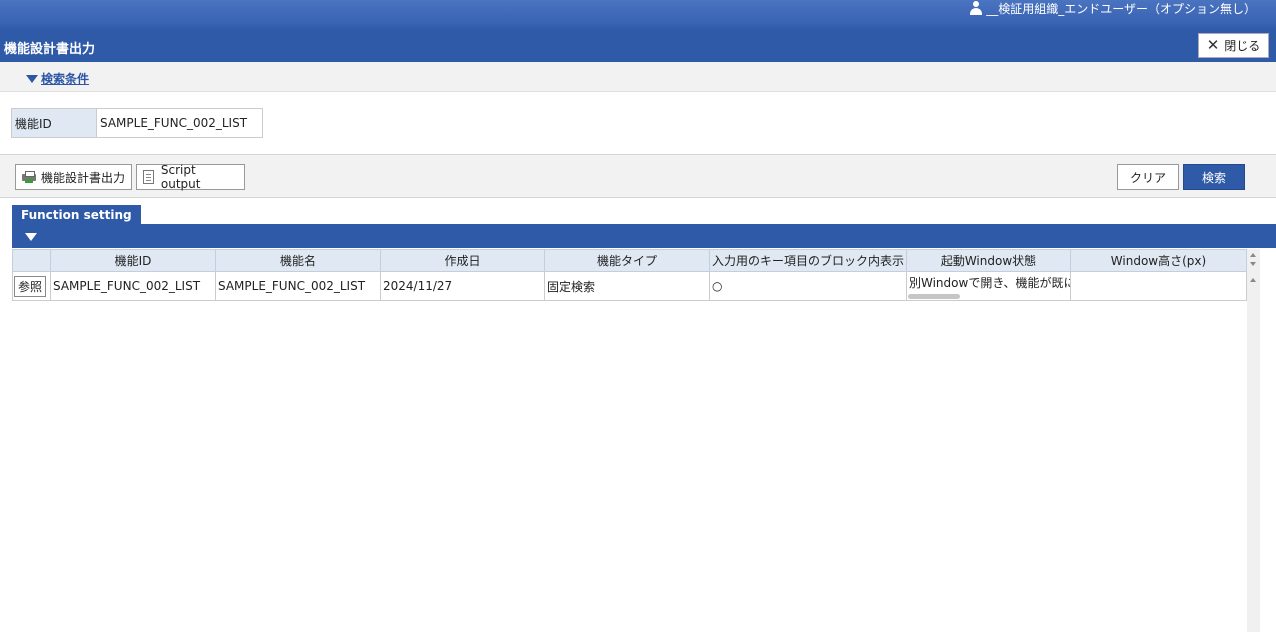  What do you see at coordinates (29, 177) in the screenshot?
I see `printer-icon` at bounding box center [29, 177].